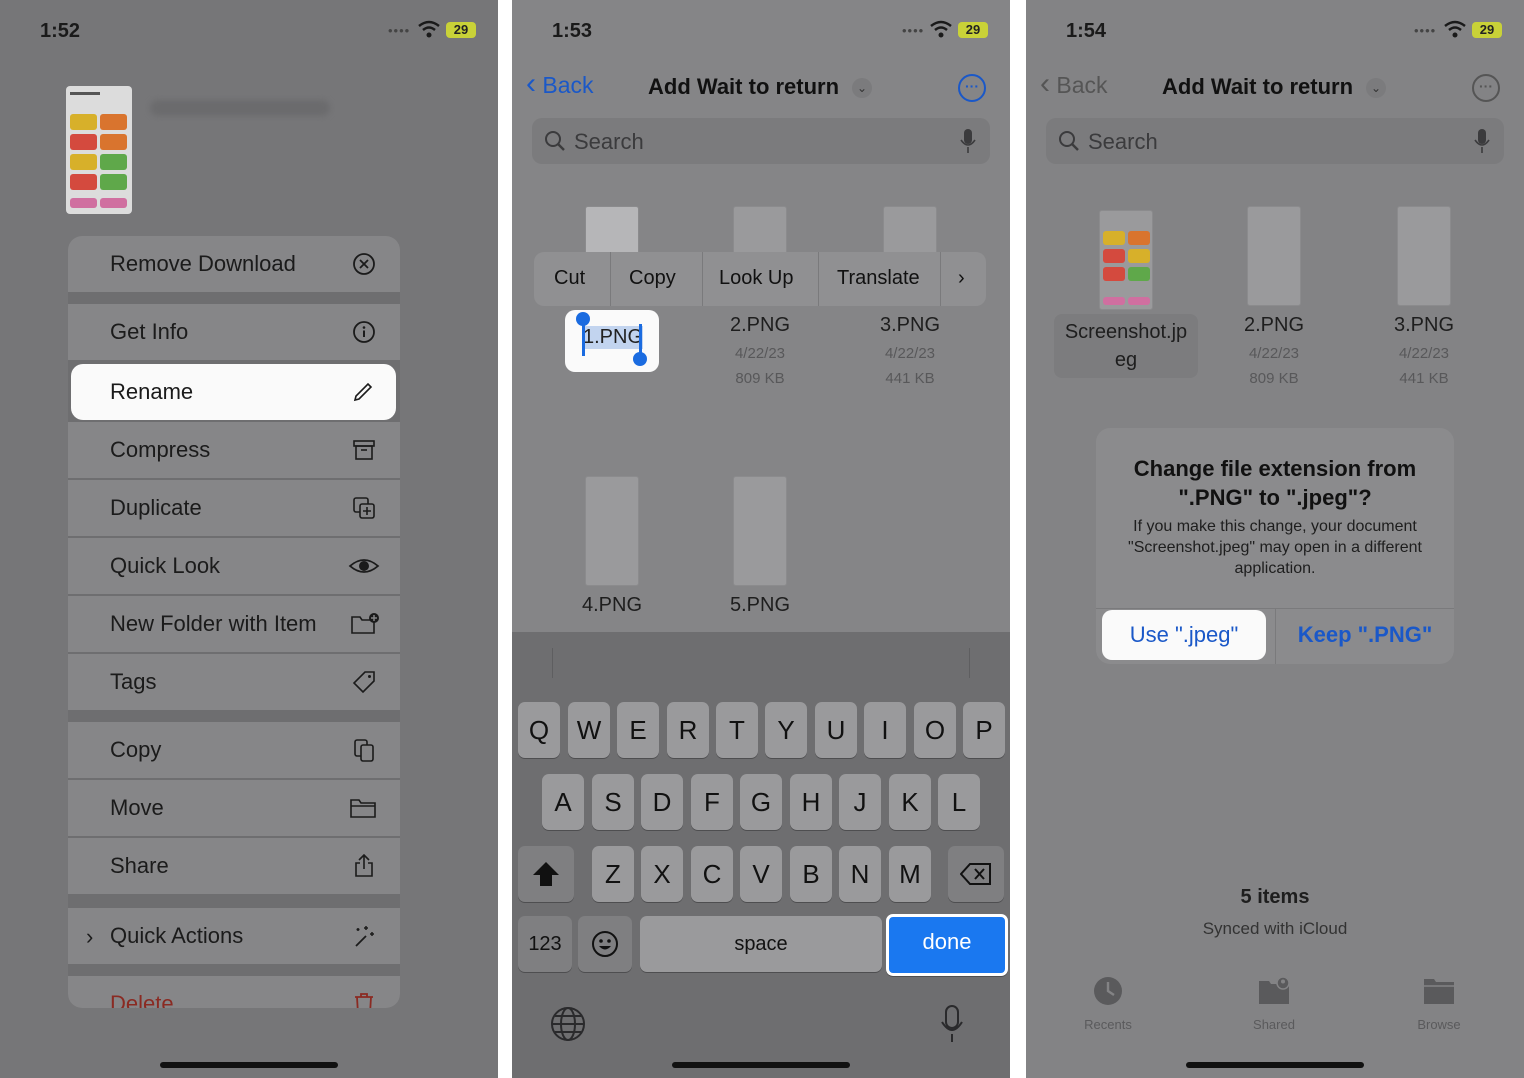 The height and width of the screenshot is (1078, 1524). What do you see at coordinates (234, 566) in the screenshot?
I see `menu-item-quick-look: Quick Look` at bounding box center [234, 566].